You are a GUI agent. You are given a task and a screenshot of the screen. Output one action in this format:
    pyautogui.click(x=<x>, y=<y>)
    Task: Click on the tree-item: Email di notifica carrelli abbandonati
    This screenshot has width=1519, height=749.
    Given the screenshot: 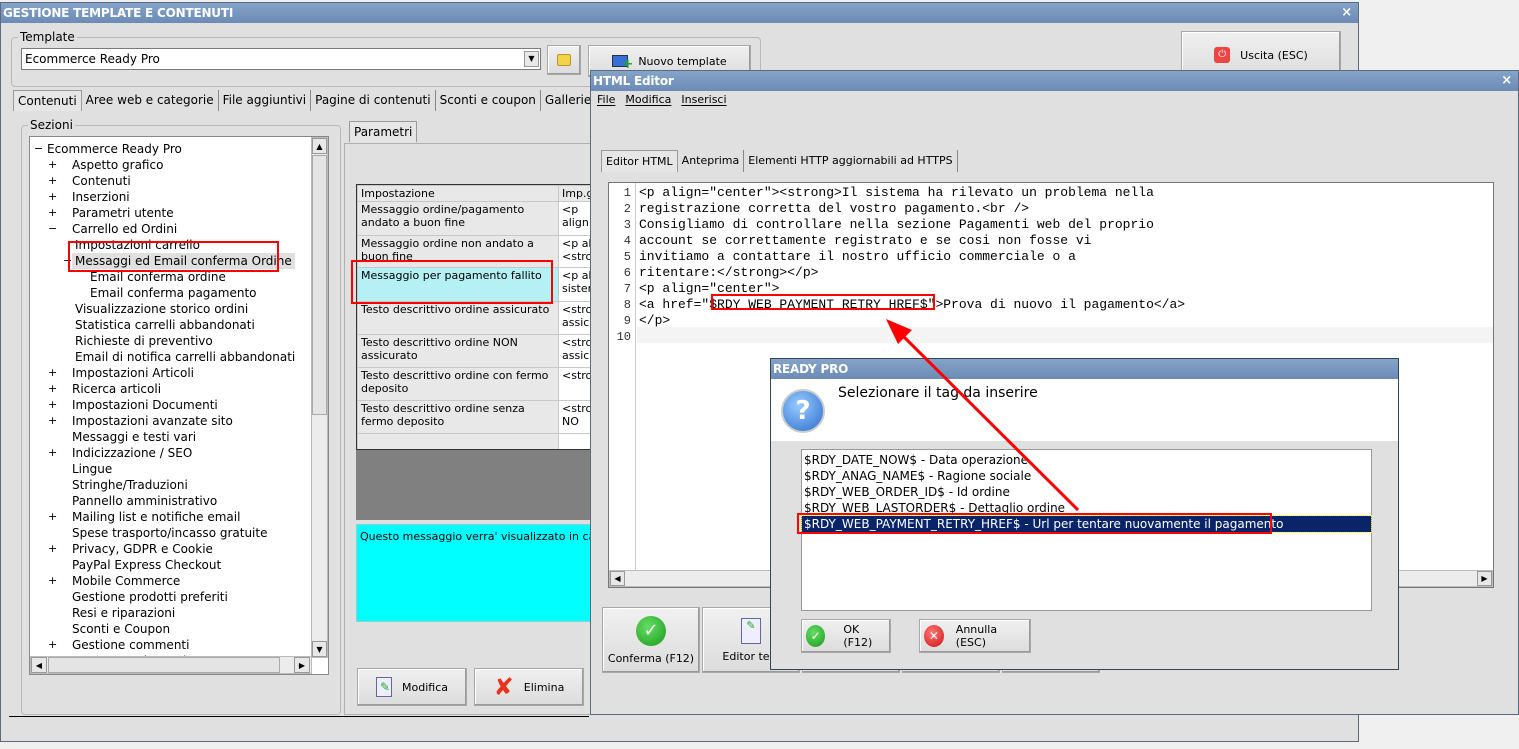 What is the action you would take?
    pyautogui.click(x=186, y=357)
    